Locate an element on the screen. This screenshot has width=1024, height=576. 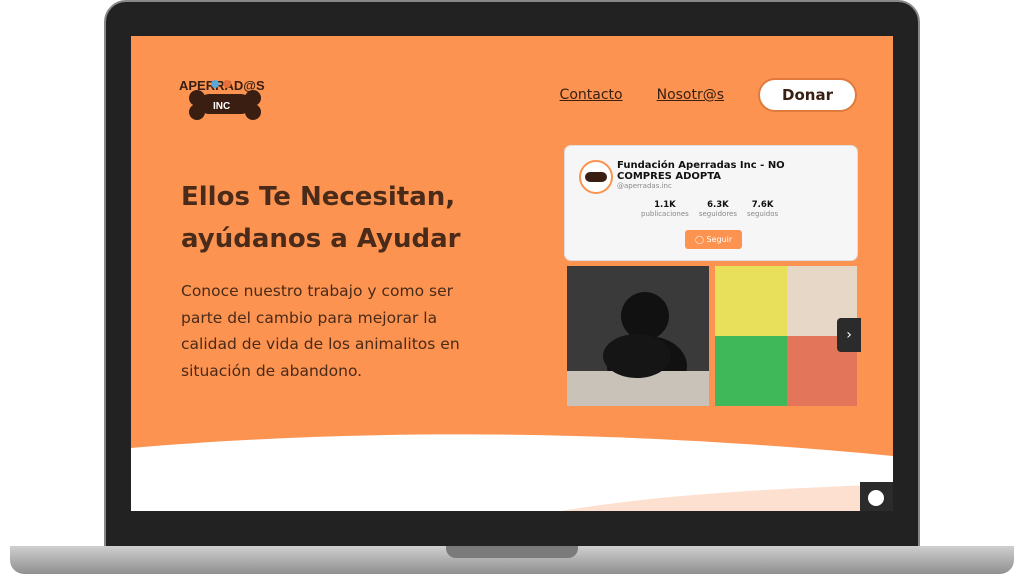
nav-nosotros: Nosotr@s is located at coordinates (690, 95).